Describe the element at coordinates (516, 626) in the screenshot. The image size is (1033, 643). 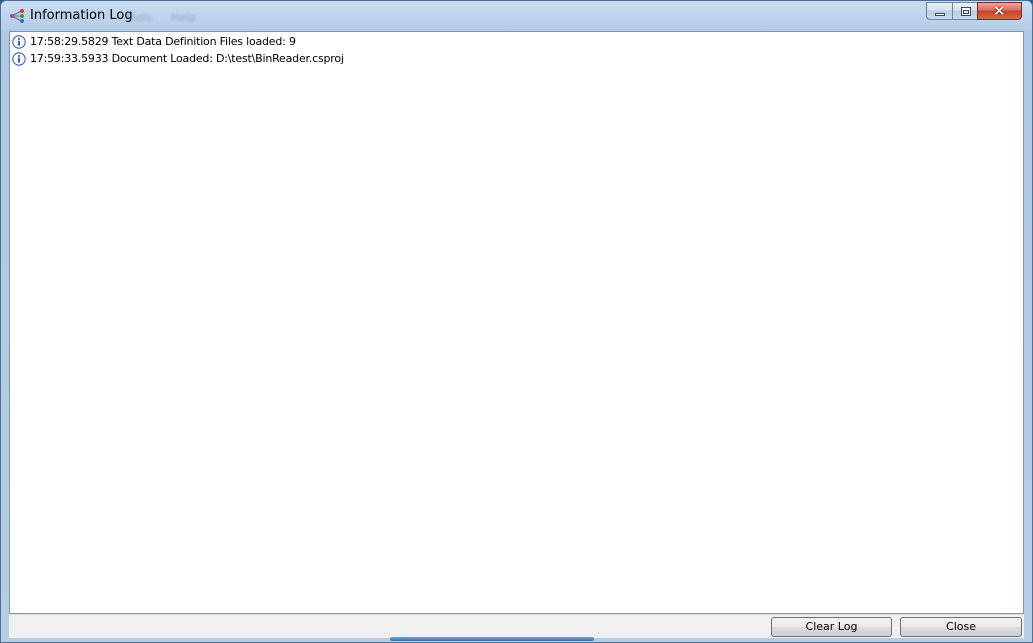
I see `button-bar: Clear Log Close` at that location.